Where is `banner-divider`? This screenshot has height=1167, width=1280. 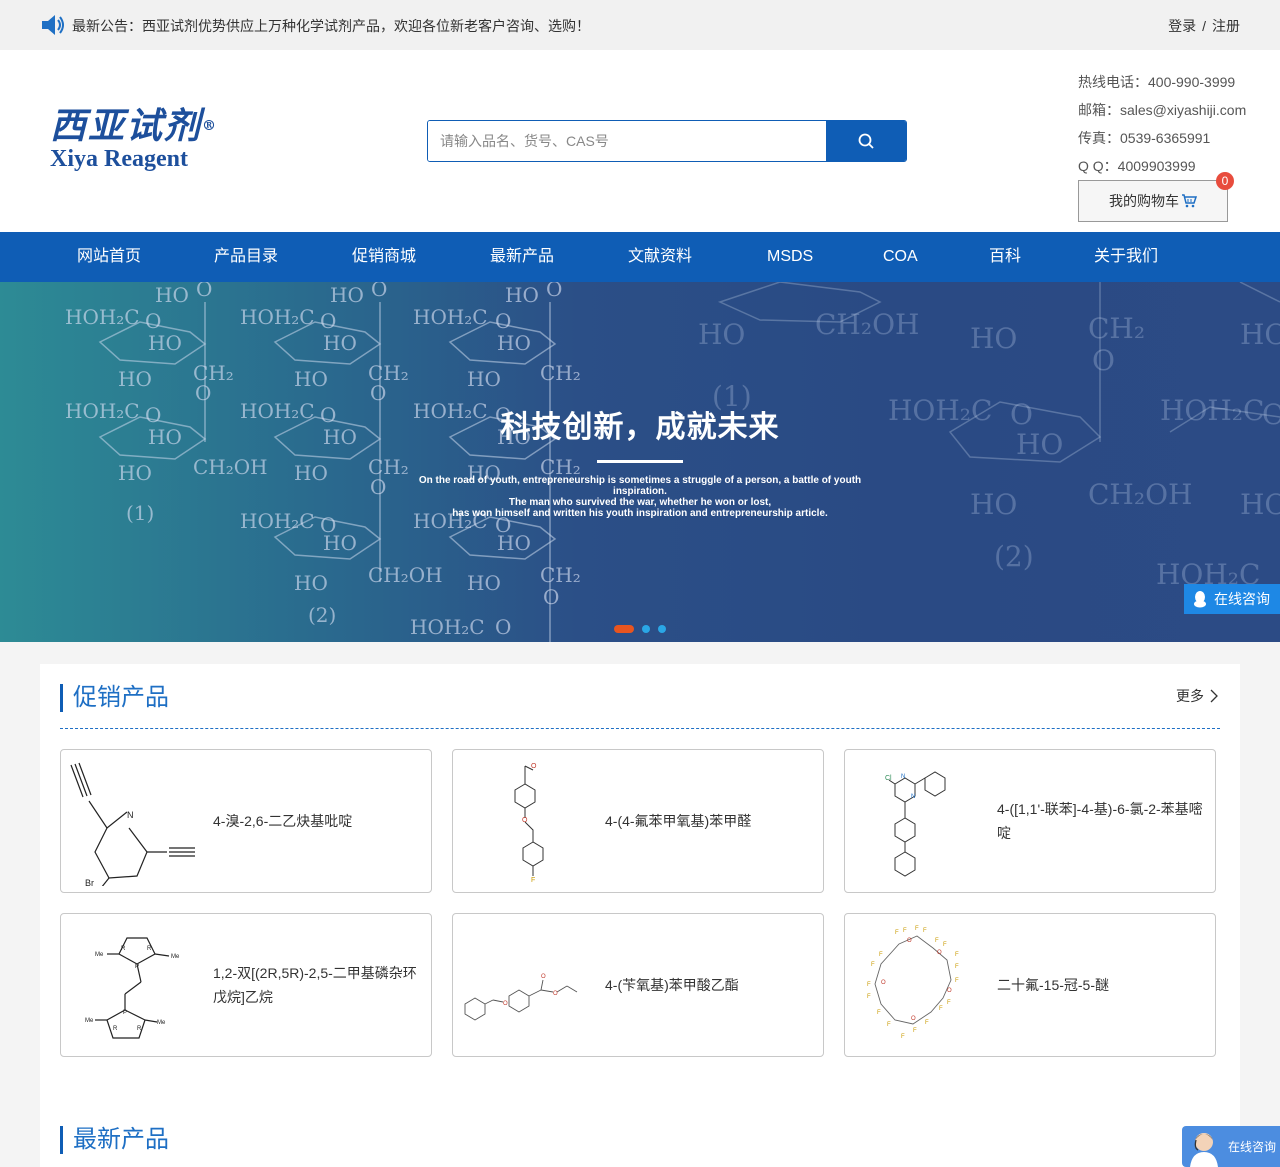
banner-divider is located at coordinates (640, 461).